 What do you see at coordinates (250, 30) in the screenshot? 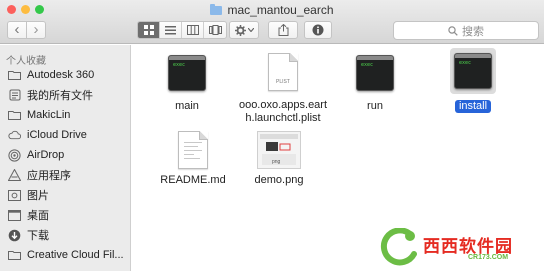
I see `chevron-down-icon` at bounding box center [250, 30].